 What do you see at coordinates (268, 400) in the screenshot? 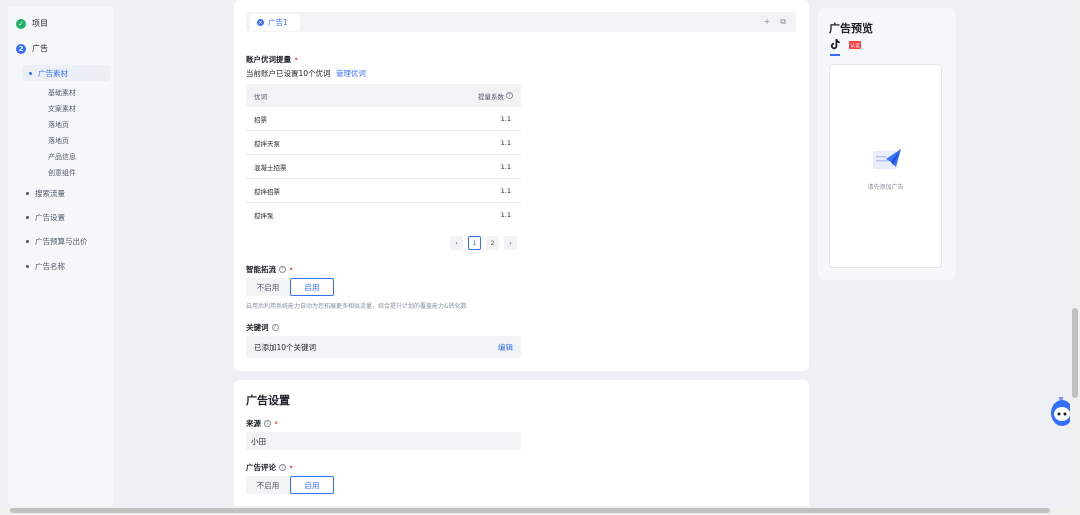
I see `ad-settings-title: 广告设置` at bounding box center [268, 400].